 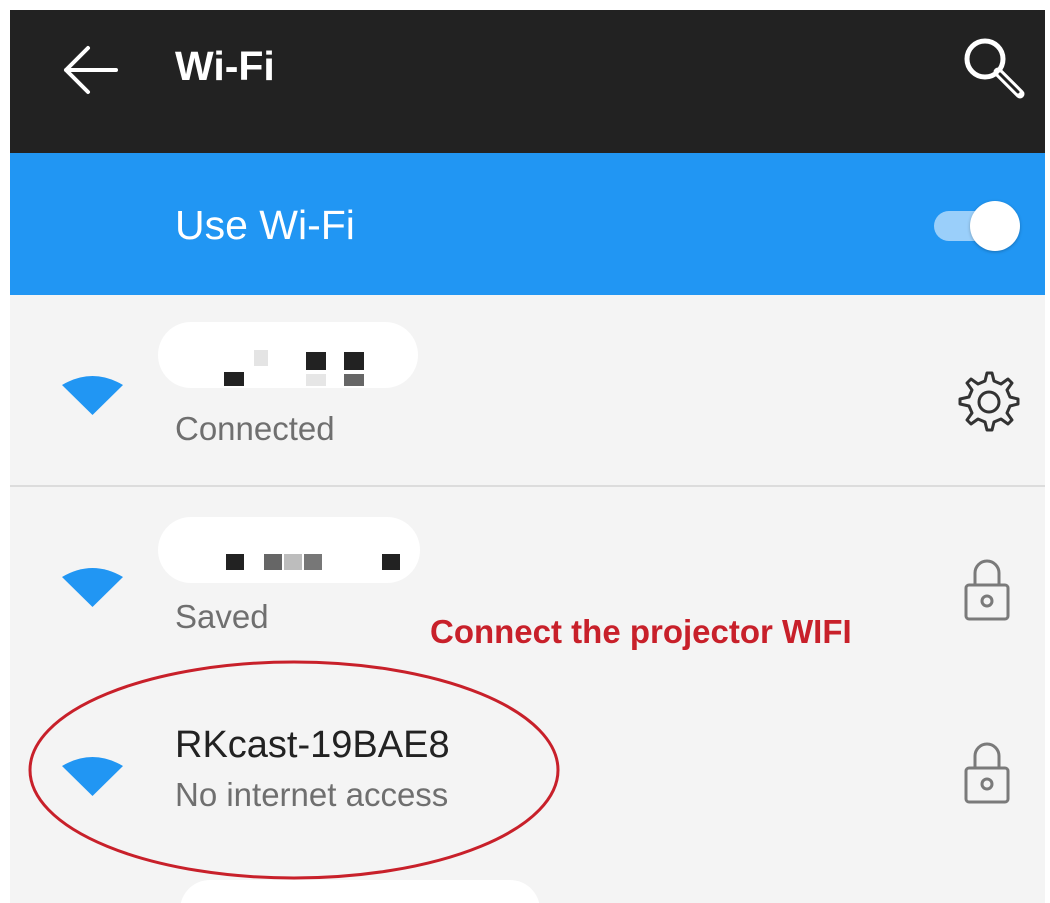 I want to click on arrow-left-icon, so click(x=90, y=70).